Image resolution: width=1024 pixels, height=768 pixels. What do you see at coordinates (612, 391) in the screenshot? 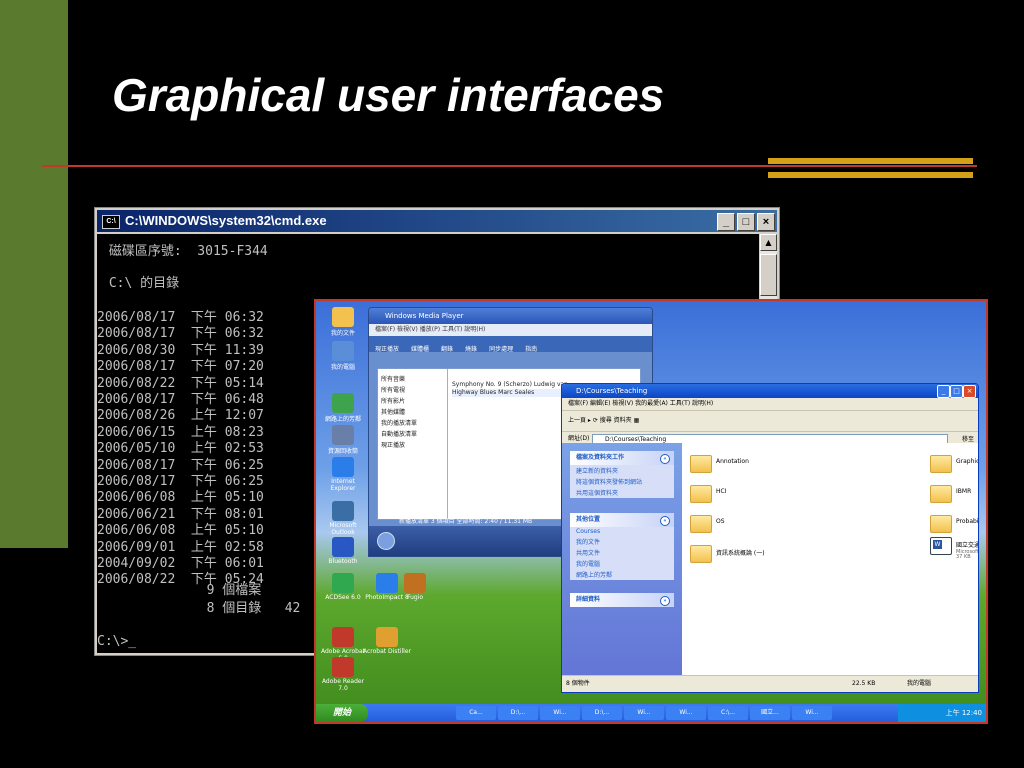
I see `explorer-title-text: D:\Courses\Teaching` at bounding box center [612, 391].